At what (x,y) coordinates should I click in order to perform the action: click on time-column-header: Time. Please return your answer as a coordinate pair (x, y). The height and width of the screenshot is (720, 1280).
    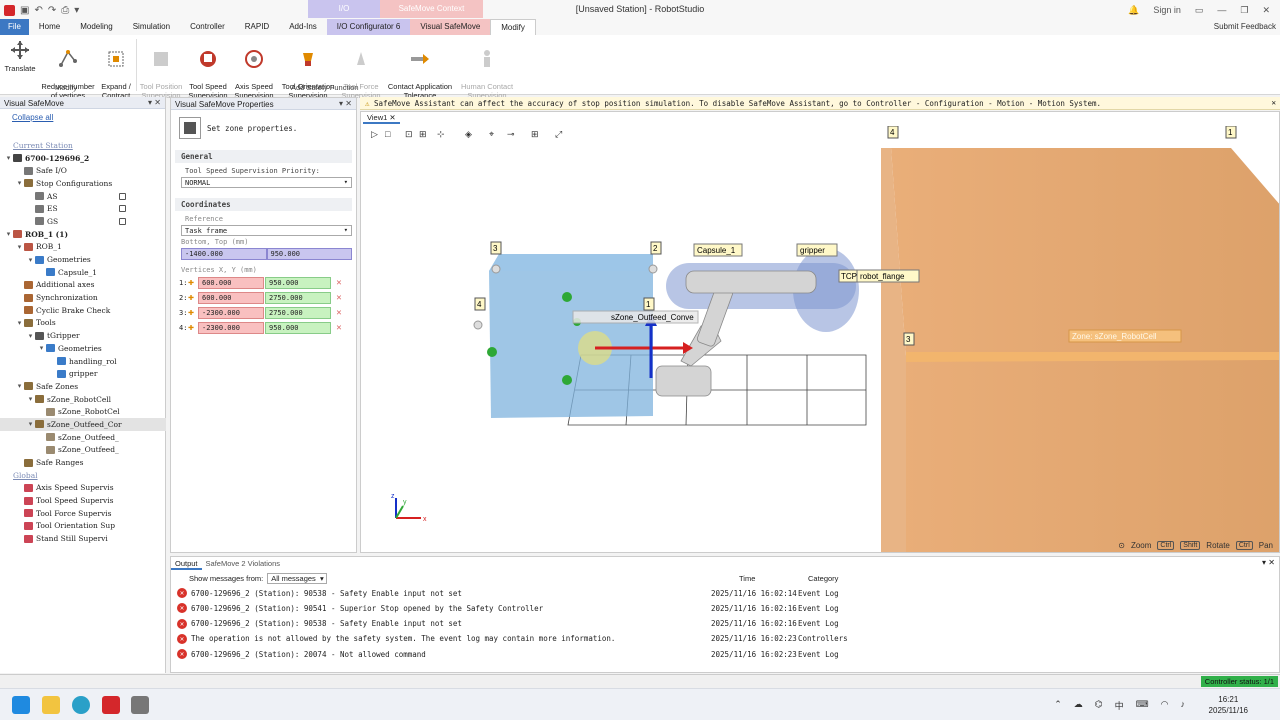
    Looking at the image, I should click on (747, 578).